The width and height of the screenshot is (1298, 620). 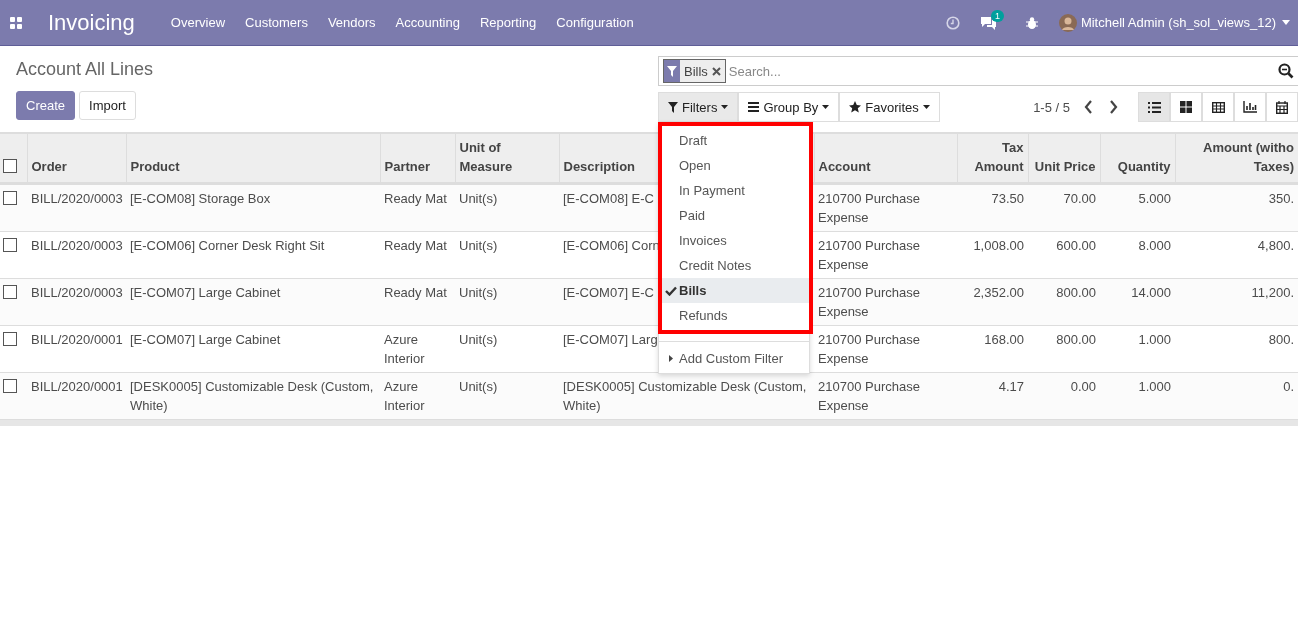 I want to click on table-cell: 0., so click(x=1288, y=386).